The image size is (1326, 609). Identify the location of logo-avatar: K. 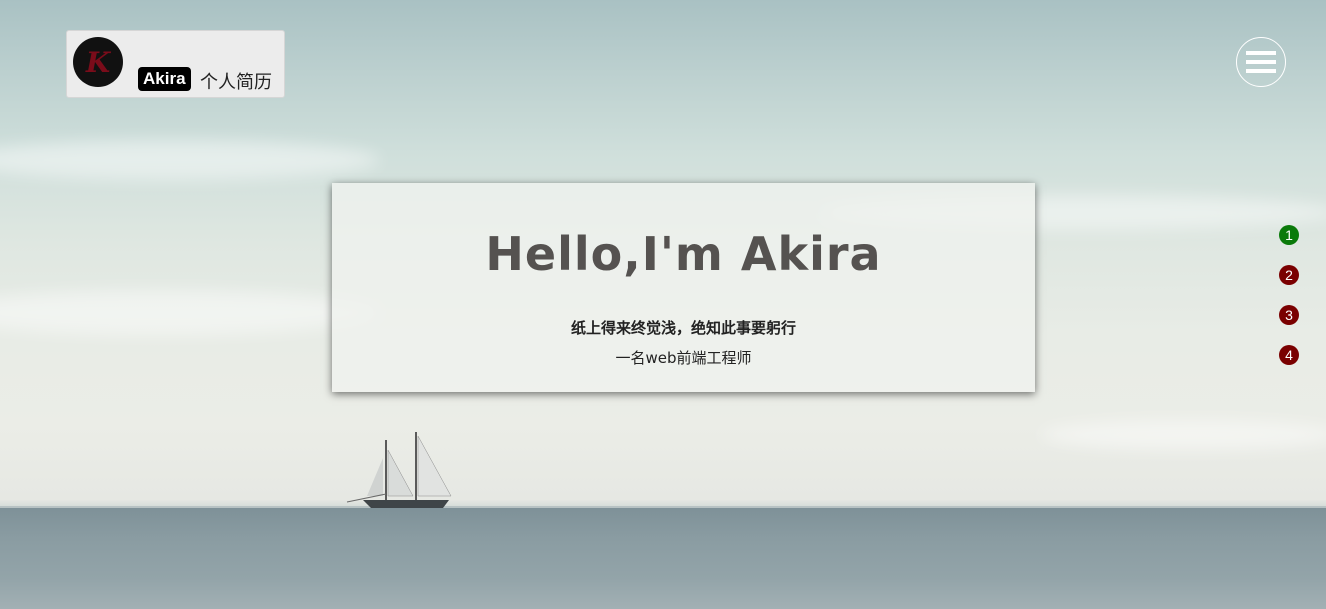
(98, 62).